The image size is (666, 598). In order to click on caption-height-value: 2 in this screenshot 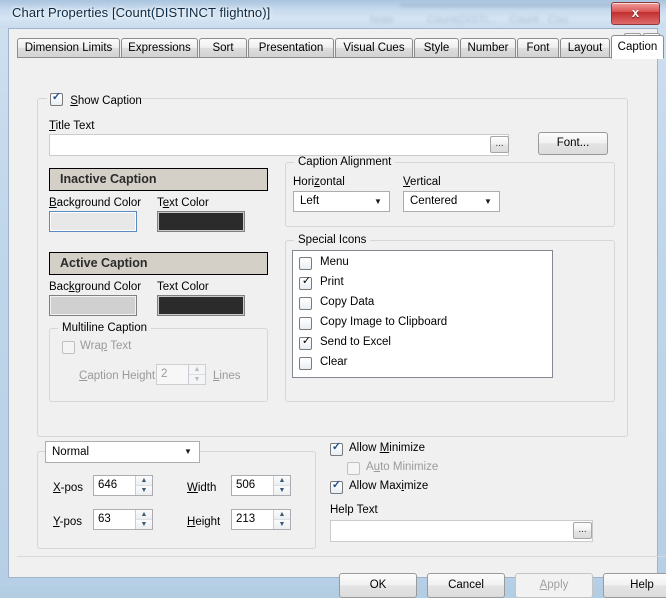, I will do `click(164, 374)`.